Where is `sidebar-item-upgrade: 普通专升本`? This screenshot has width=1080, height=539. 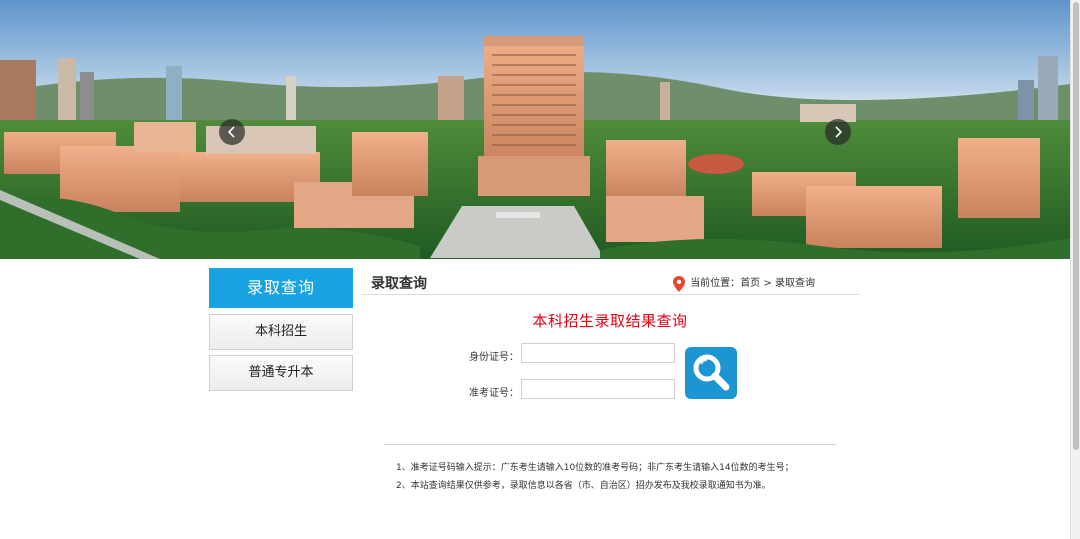
sidebar-item-upgrade: 普通专升本 is located at coordinates (281, 373).